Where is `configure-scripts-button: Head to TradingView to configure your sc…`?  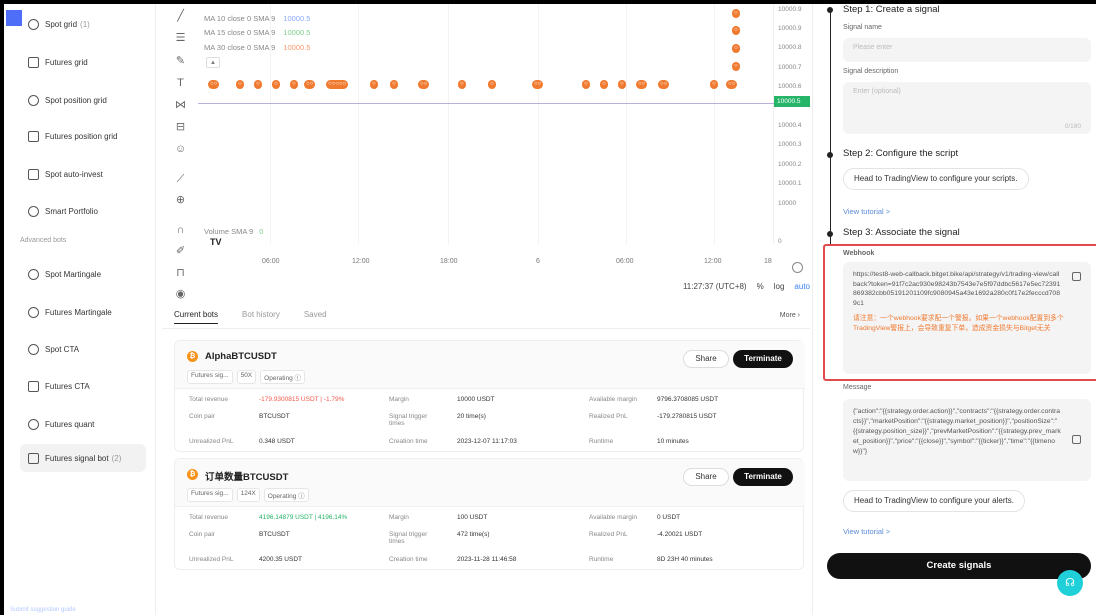
configure-scripts-button: Head to TradingView to configure your sc… is located at coordinates (936, 179).